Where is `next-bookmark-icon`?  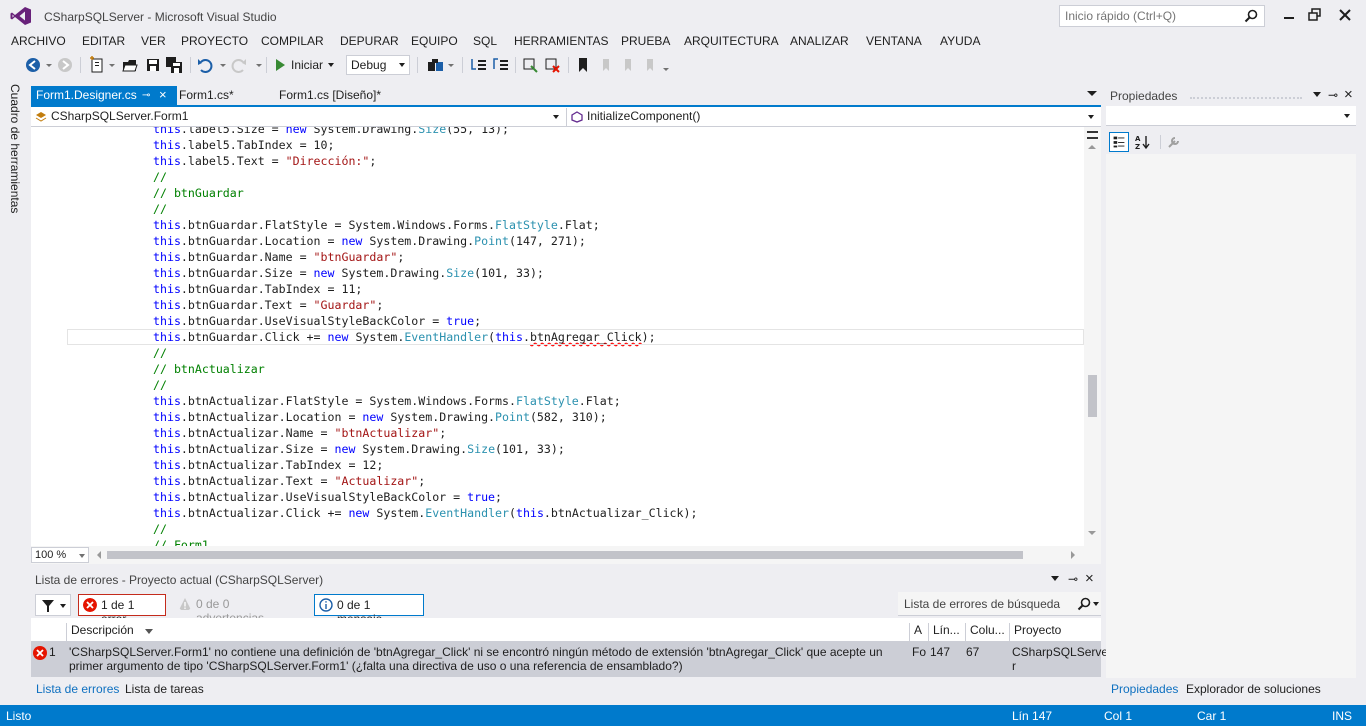 next-bookmark-icon is located at coordinates (627, 65).